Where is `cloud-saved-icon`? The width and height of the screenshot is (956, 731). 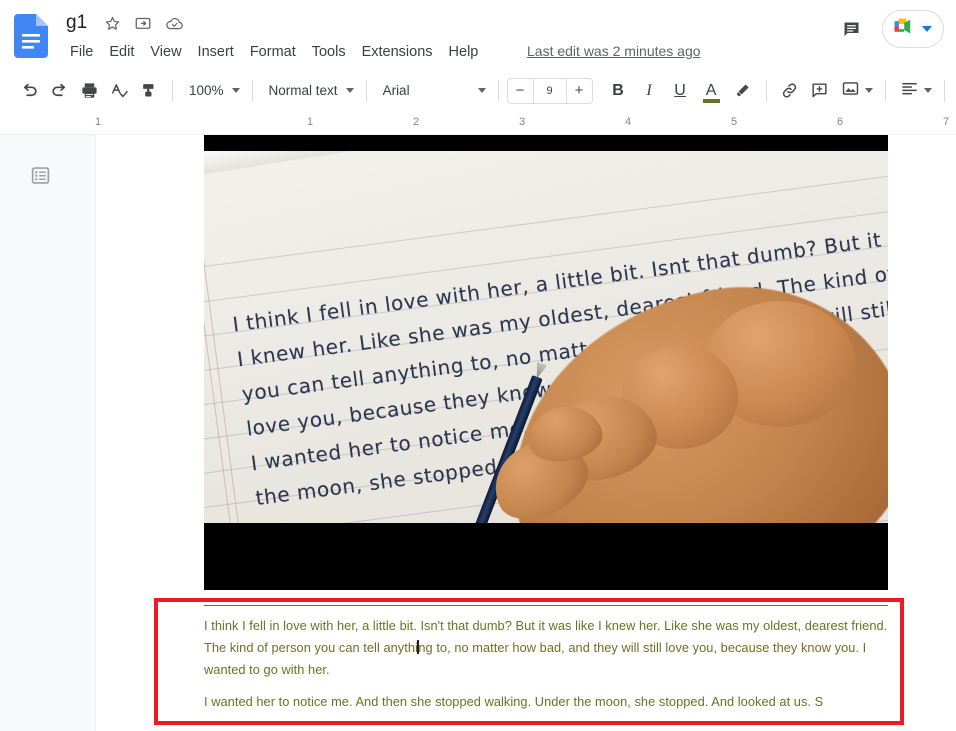
cloud-saved-icon is located at coordinates (174, 23).